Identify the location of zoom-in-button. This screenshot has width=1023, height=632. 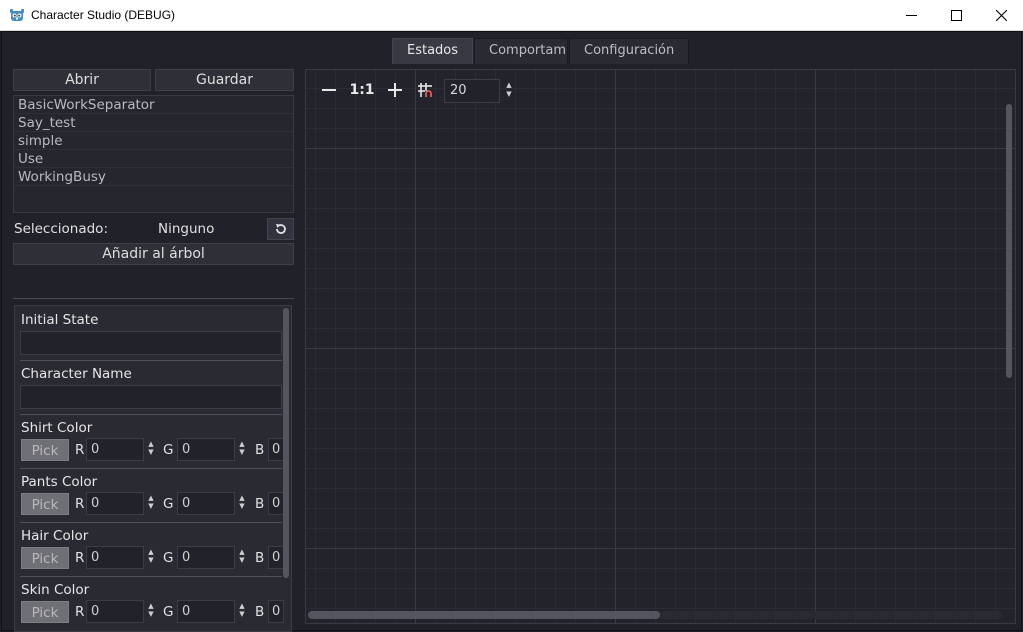
(395, 90).